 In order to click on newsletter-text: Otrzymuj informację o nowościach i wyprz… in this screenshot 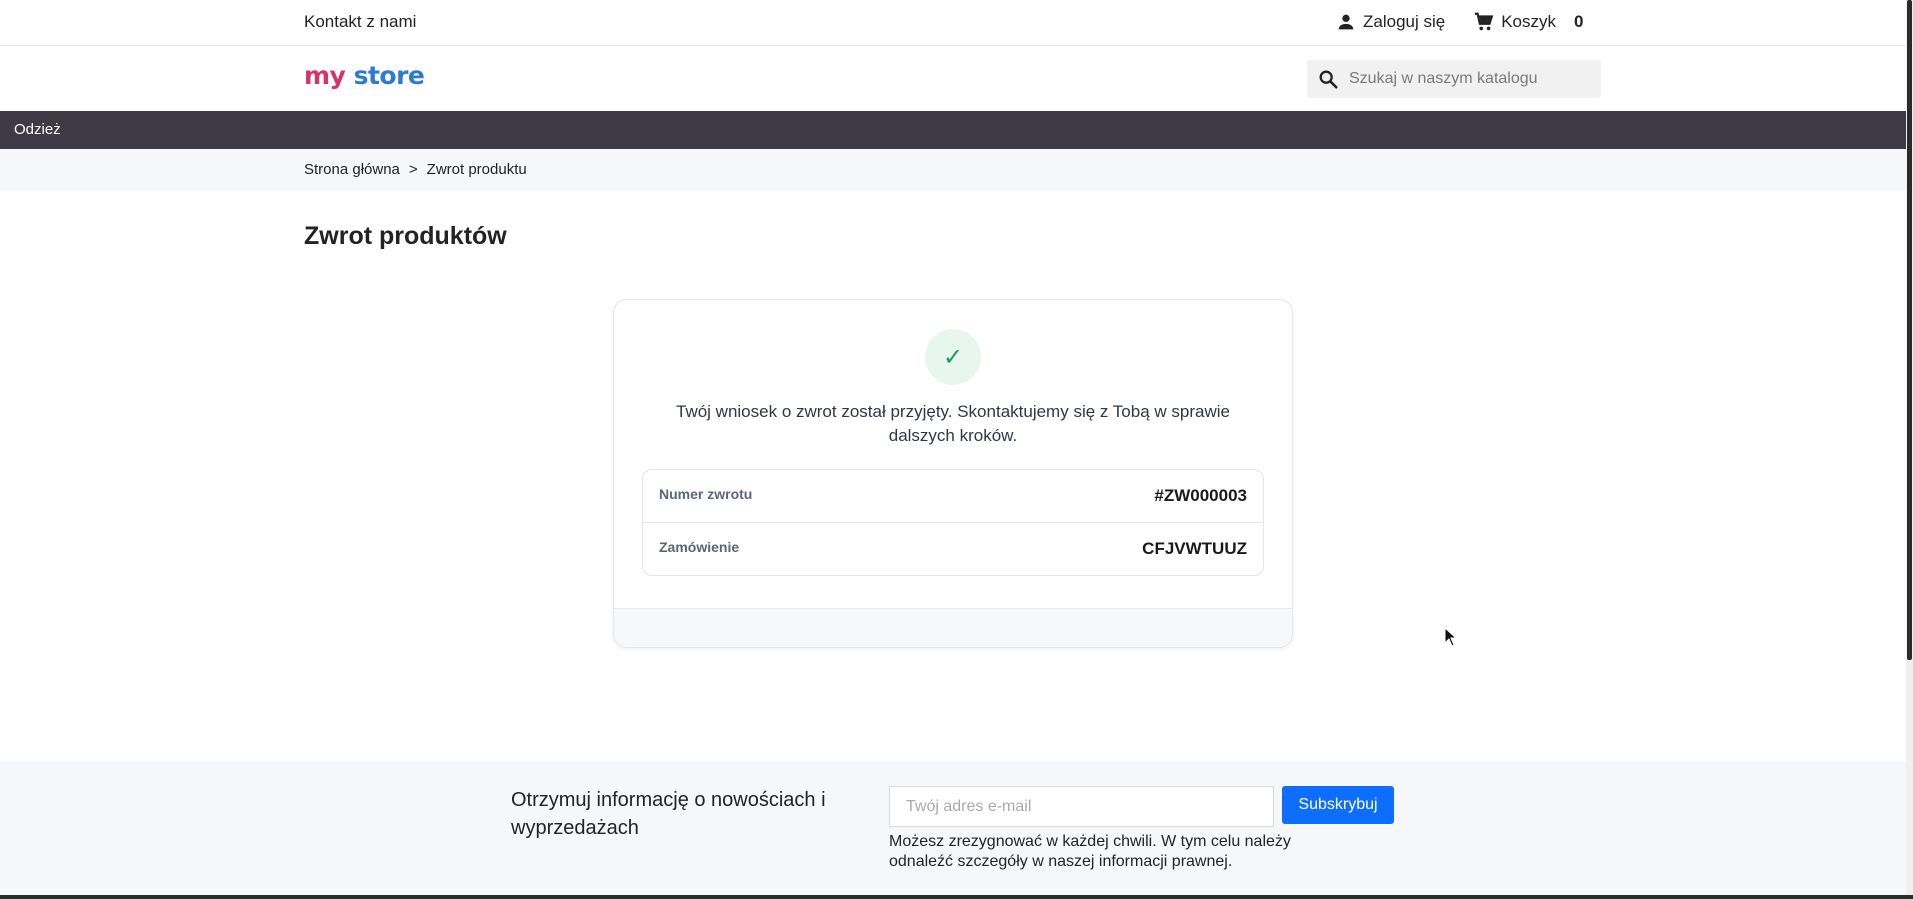, I will do `click(668, 814)`.